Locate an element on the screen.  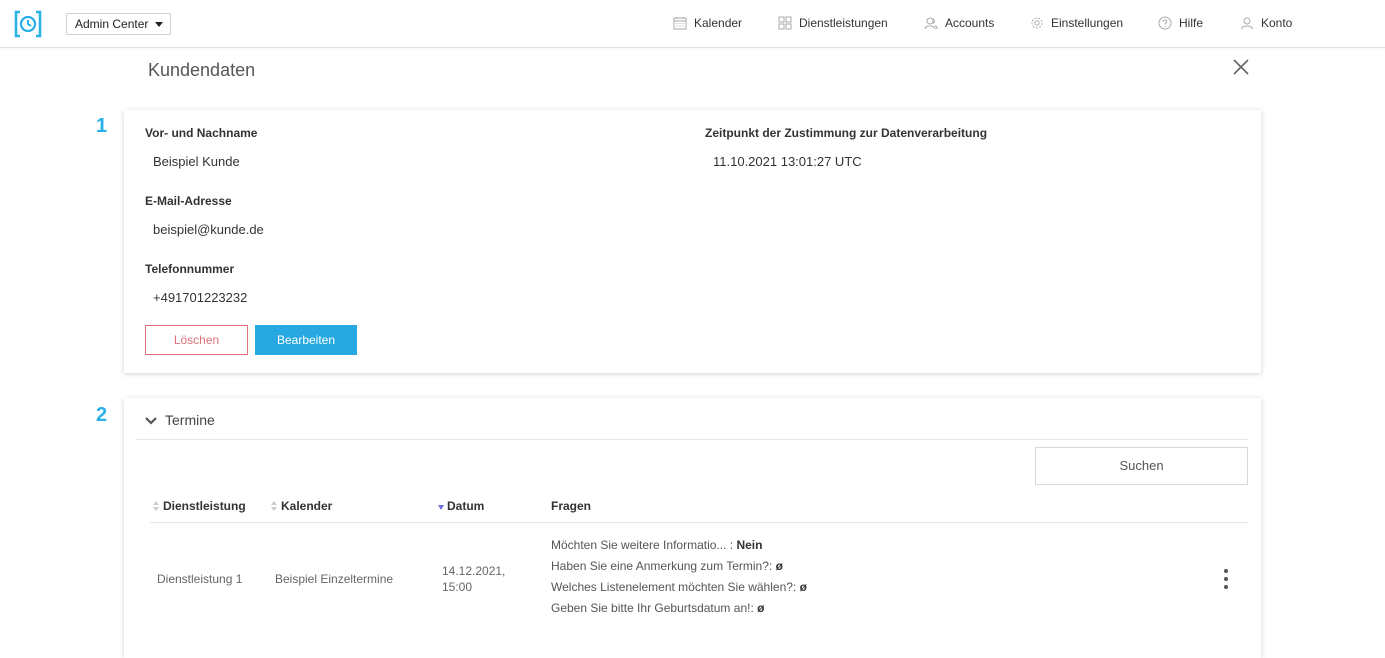
phone-value: +491701223232 is located at coordinates (200, 297).